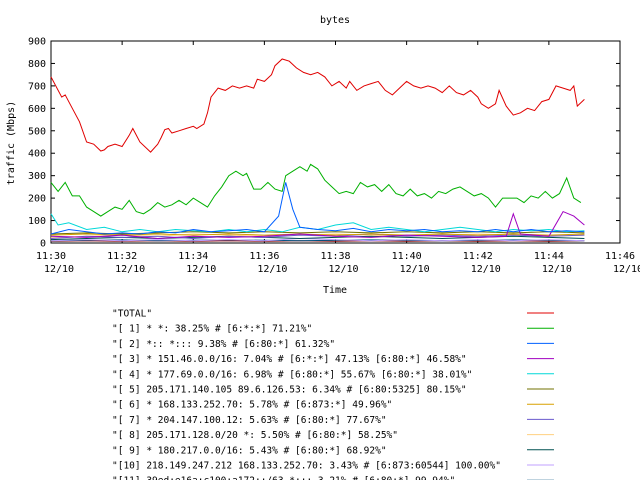  Describe the element at coordinates (37, 64) in the screenshot. I see `y-tick-label: 800` at that location.